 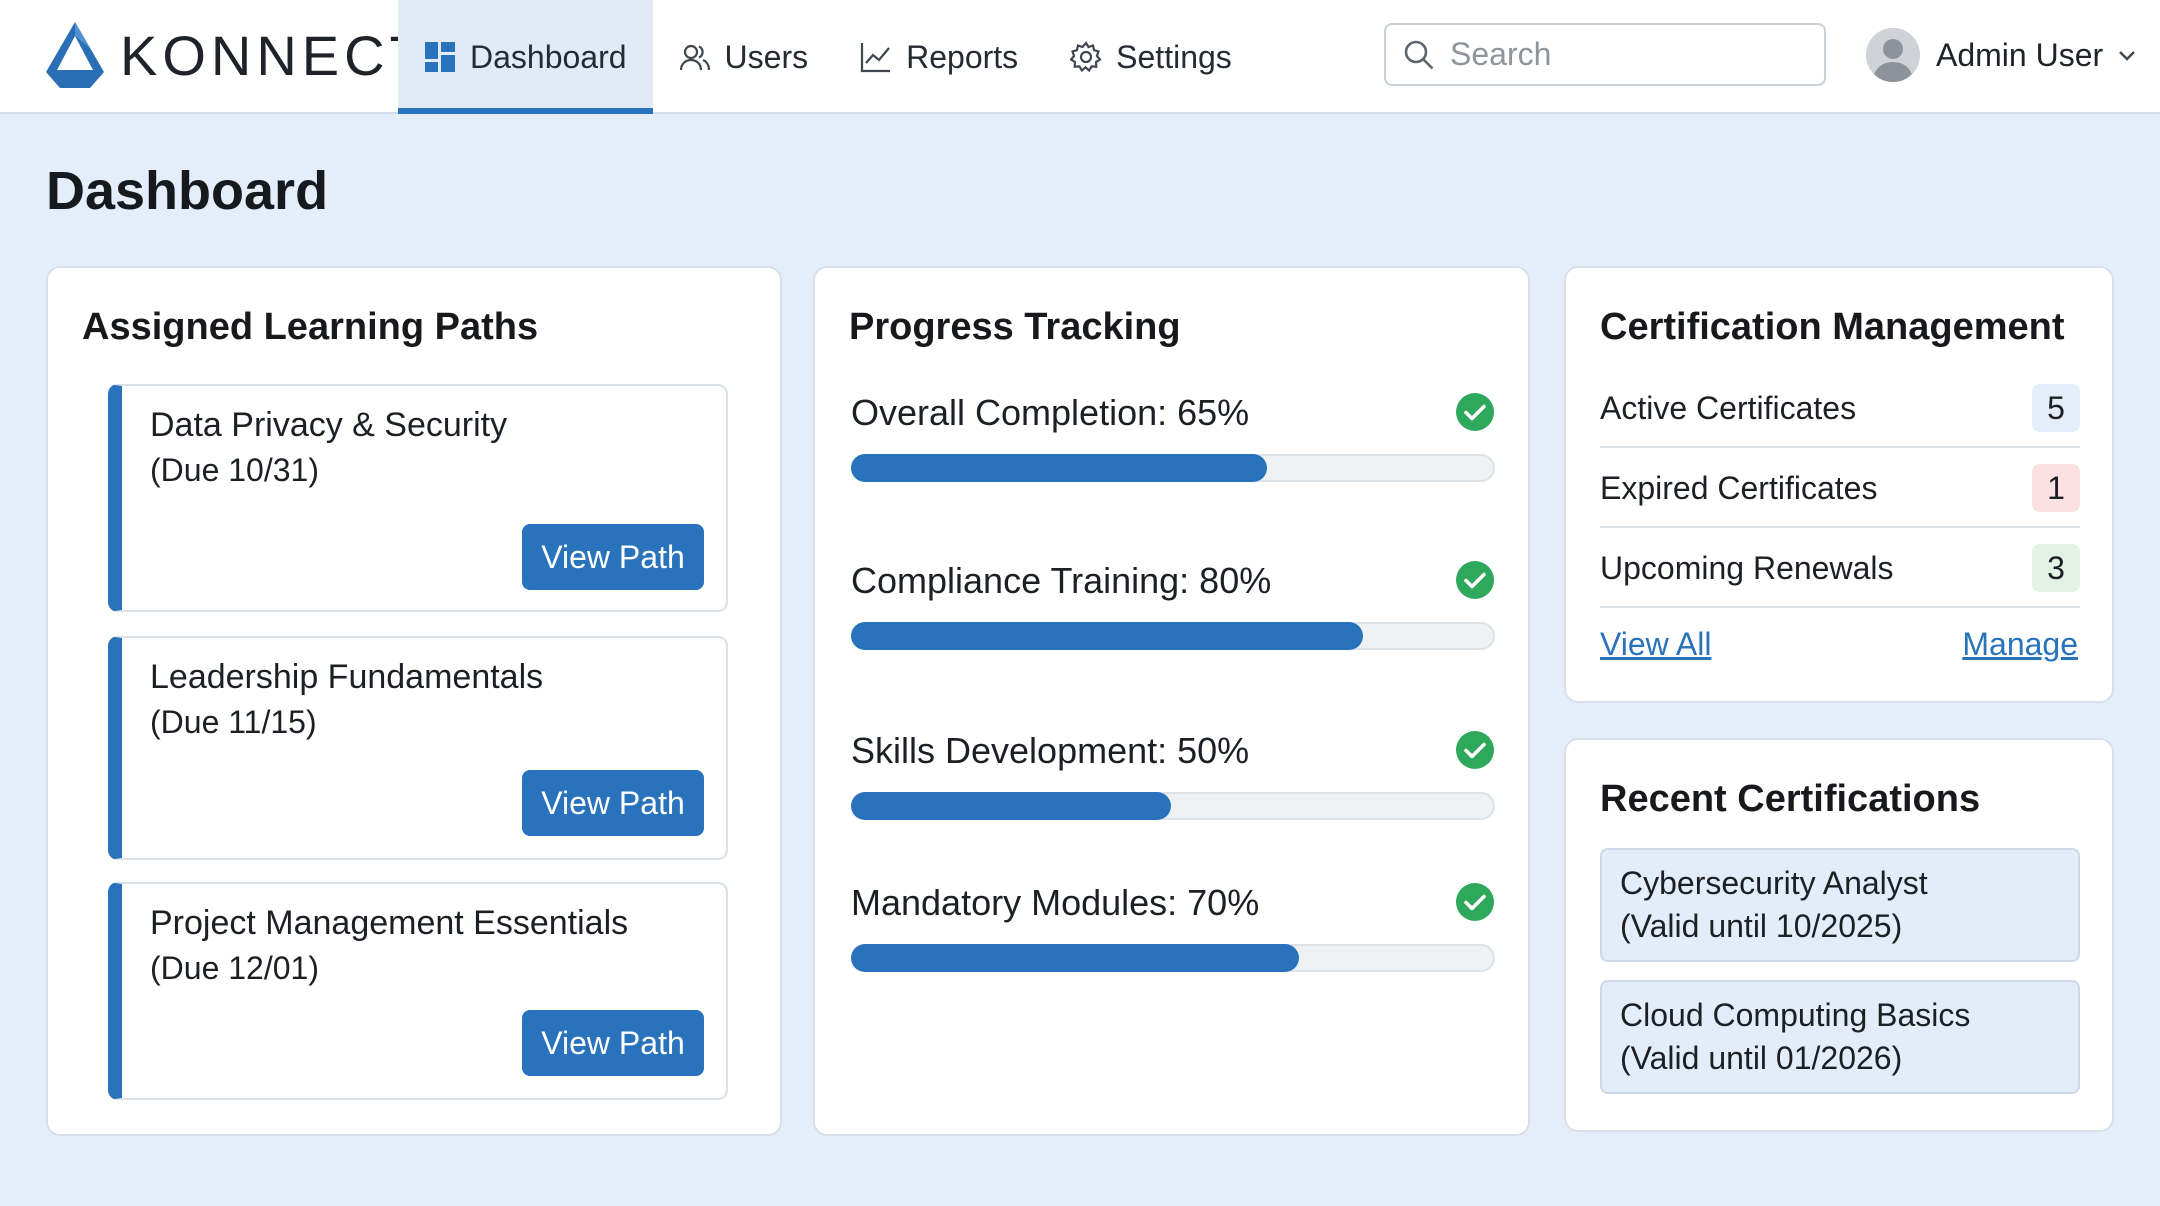 What do you see at coordinates (548, 56) in the screenshot?
I see `nav-label: Dashboard` at bounding box center [548, 56].